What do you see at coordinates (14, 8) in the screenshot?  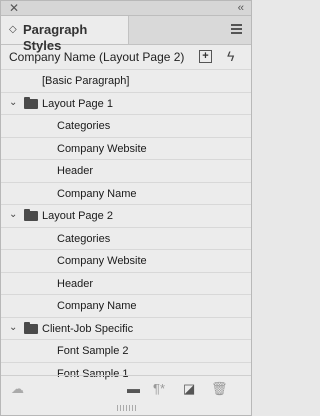 I see `close-icon: ✕` at bounding box center [14, 8].